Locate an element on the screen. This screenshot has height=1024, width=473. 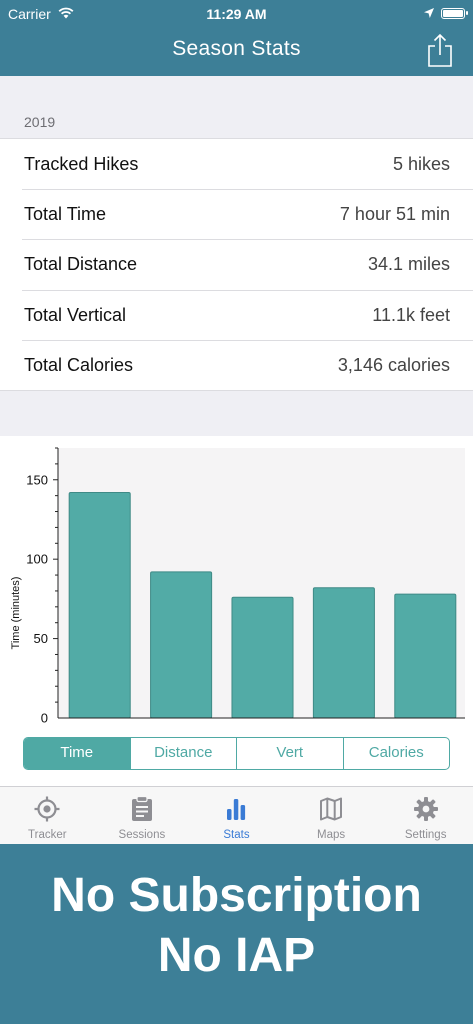
segment-distance: Distance is located at coordinates (183, 753).